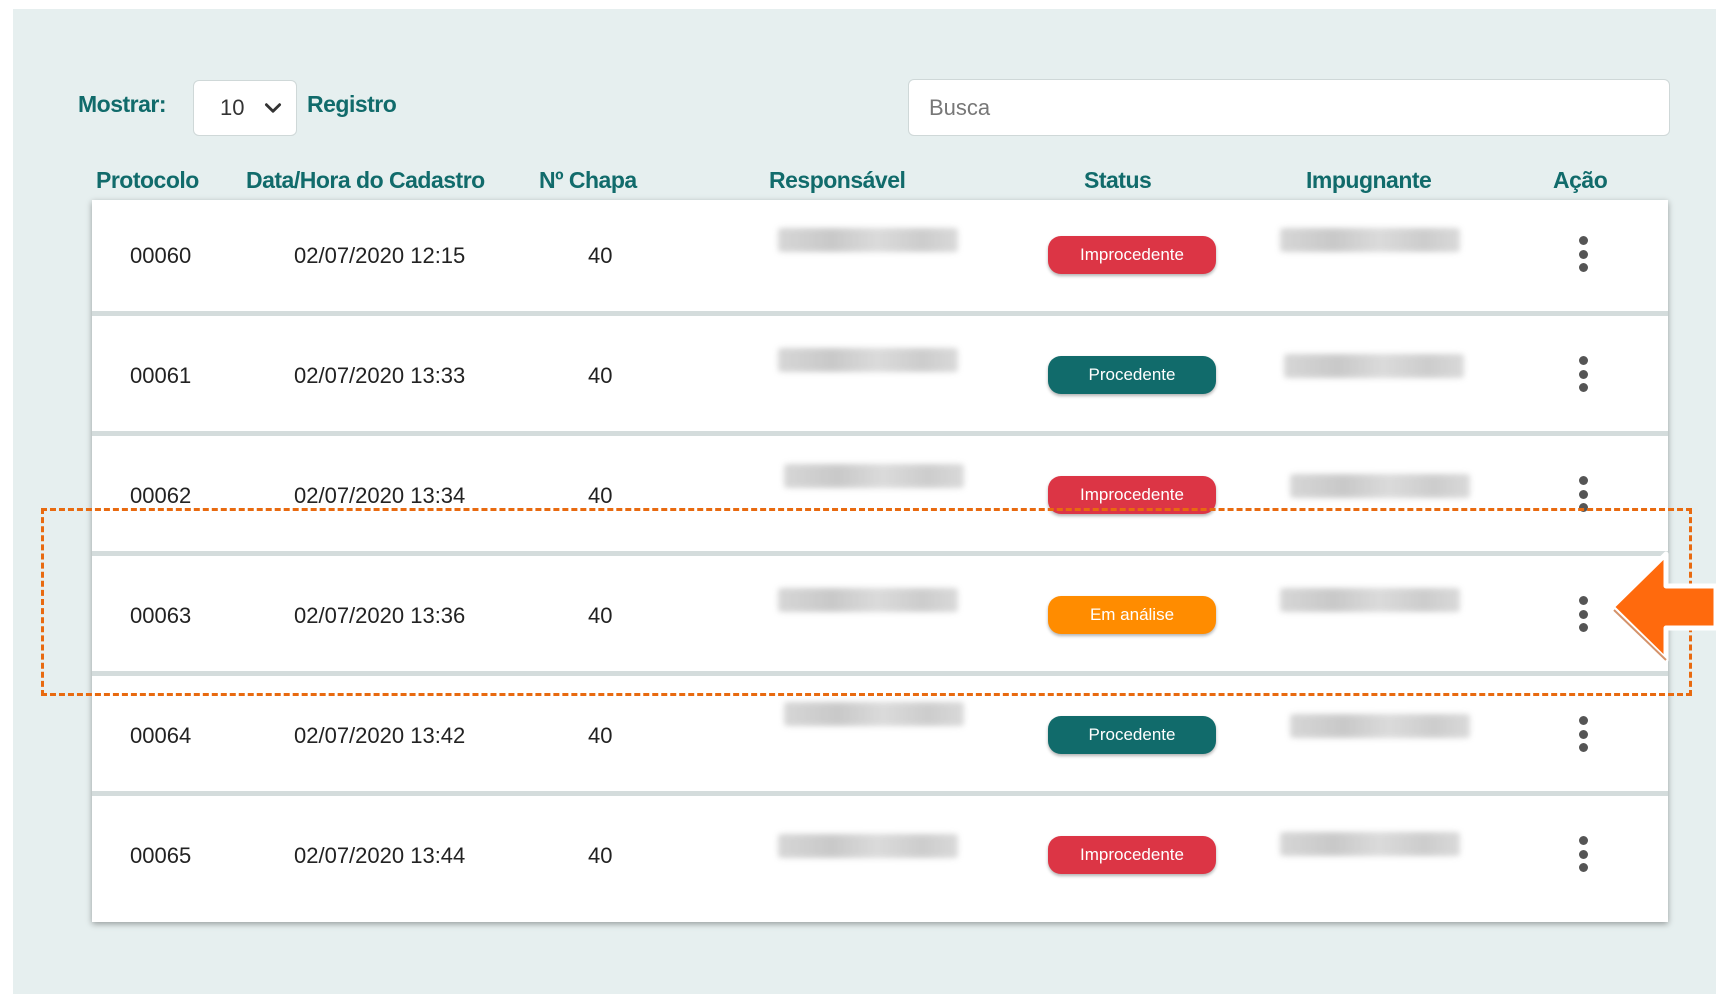 The height and width of the screenshot is (994, 1716). Describe the element at coordinates (380, 735) in the screenshot. I see `cell-data-hora: 02/07/2020 13:42` at that location.